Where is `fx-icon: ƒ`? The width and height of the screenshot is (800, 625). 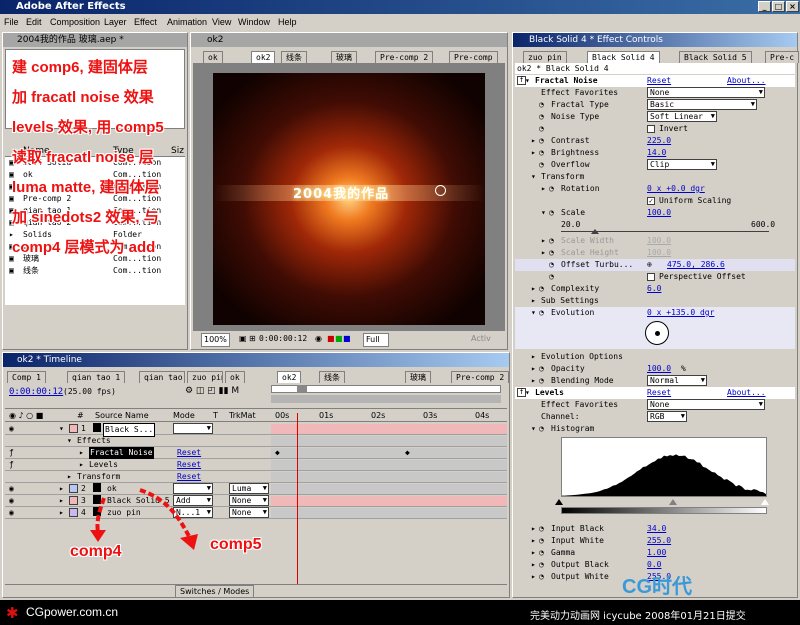 fx-icon: ƒ is located at coordinates (11, 465).